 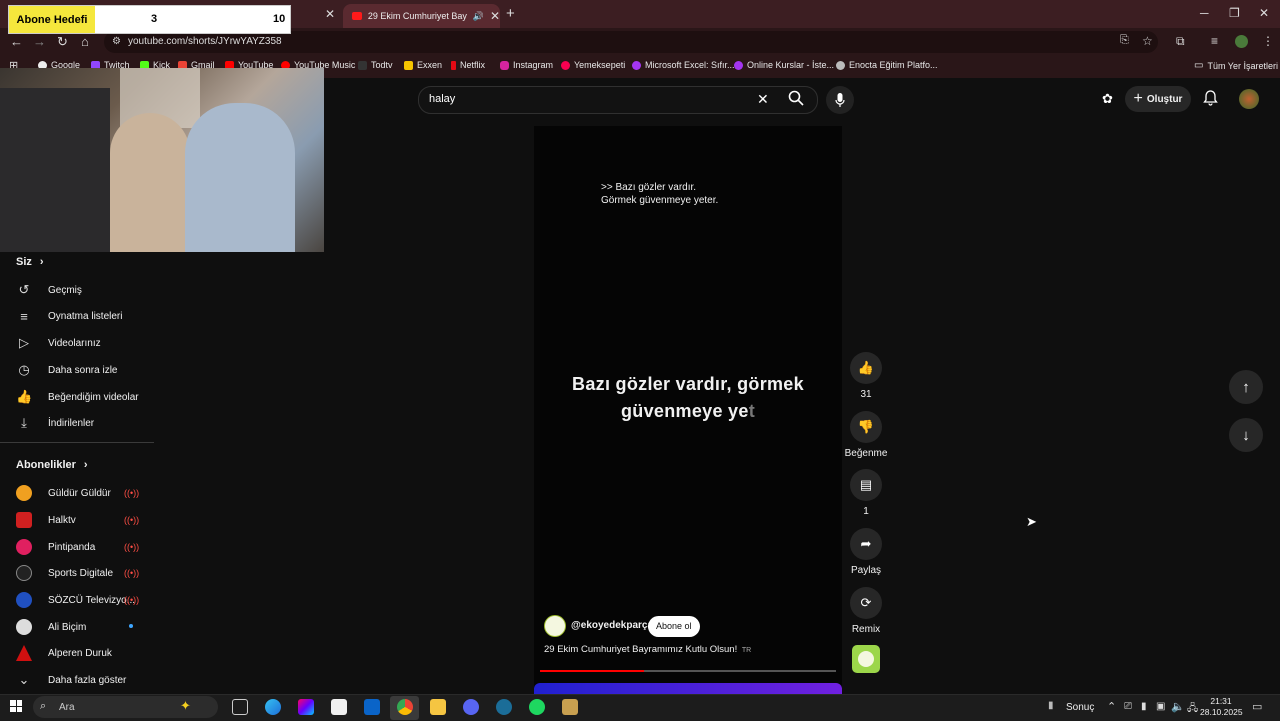 I want to click on subscribe-button: Abone ol, so click(x=674, y=626).